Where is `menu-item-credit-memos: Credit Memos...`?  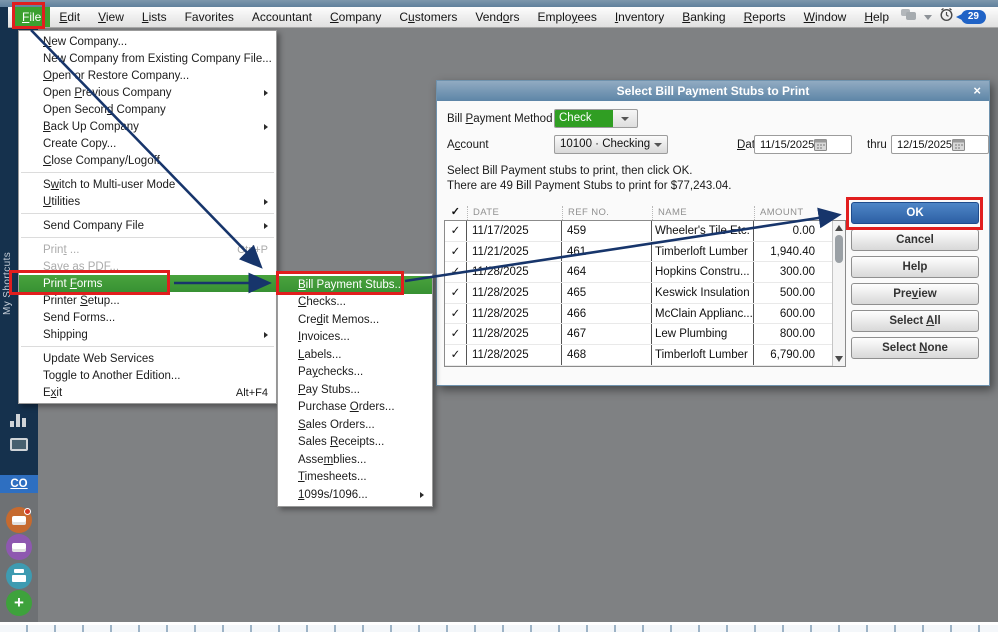 menu-item-credit-memos: Credit Memos... is located at coordinates (355, 320).